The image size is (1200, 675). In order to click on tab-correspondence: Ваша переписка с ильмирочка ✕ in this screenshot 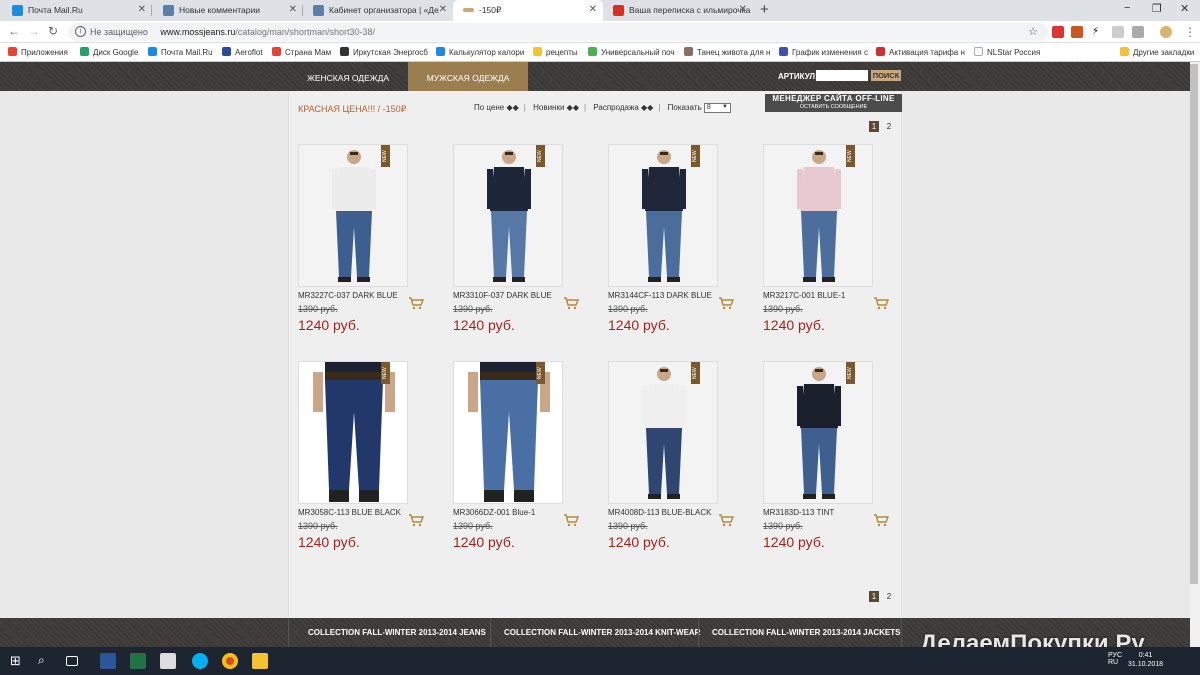, I will do `click(678, 10)`.